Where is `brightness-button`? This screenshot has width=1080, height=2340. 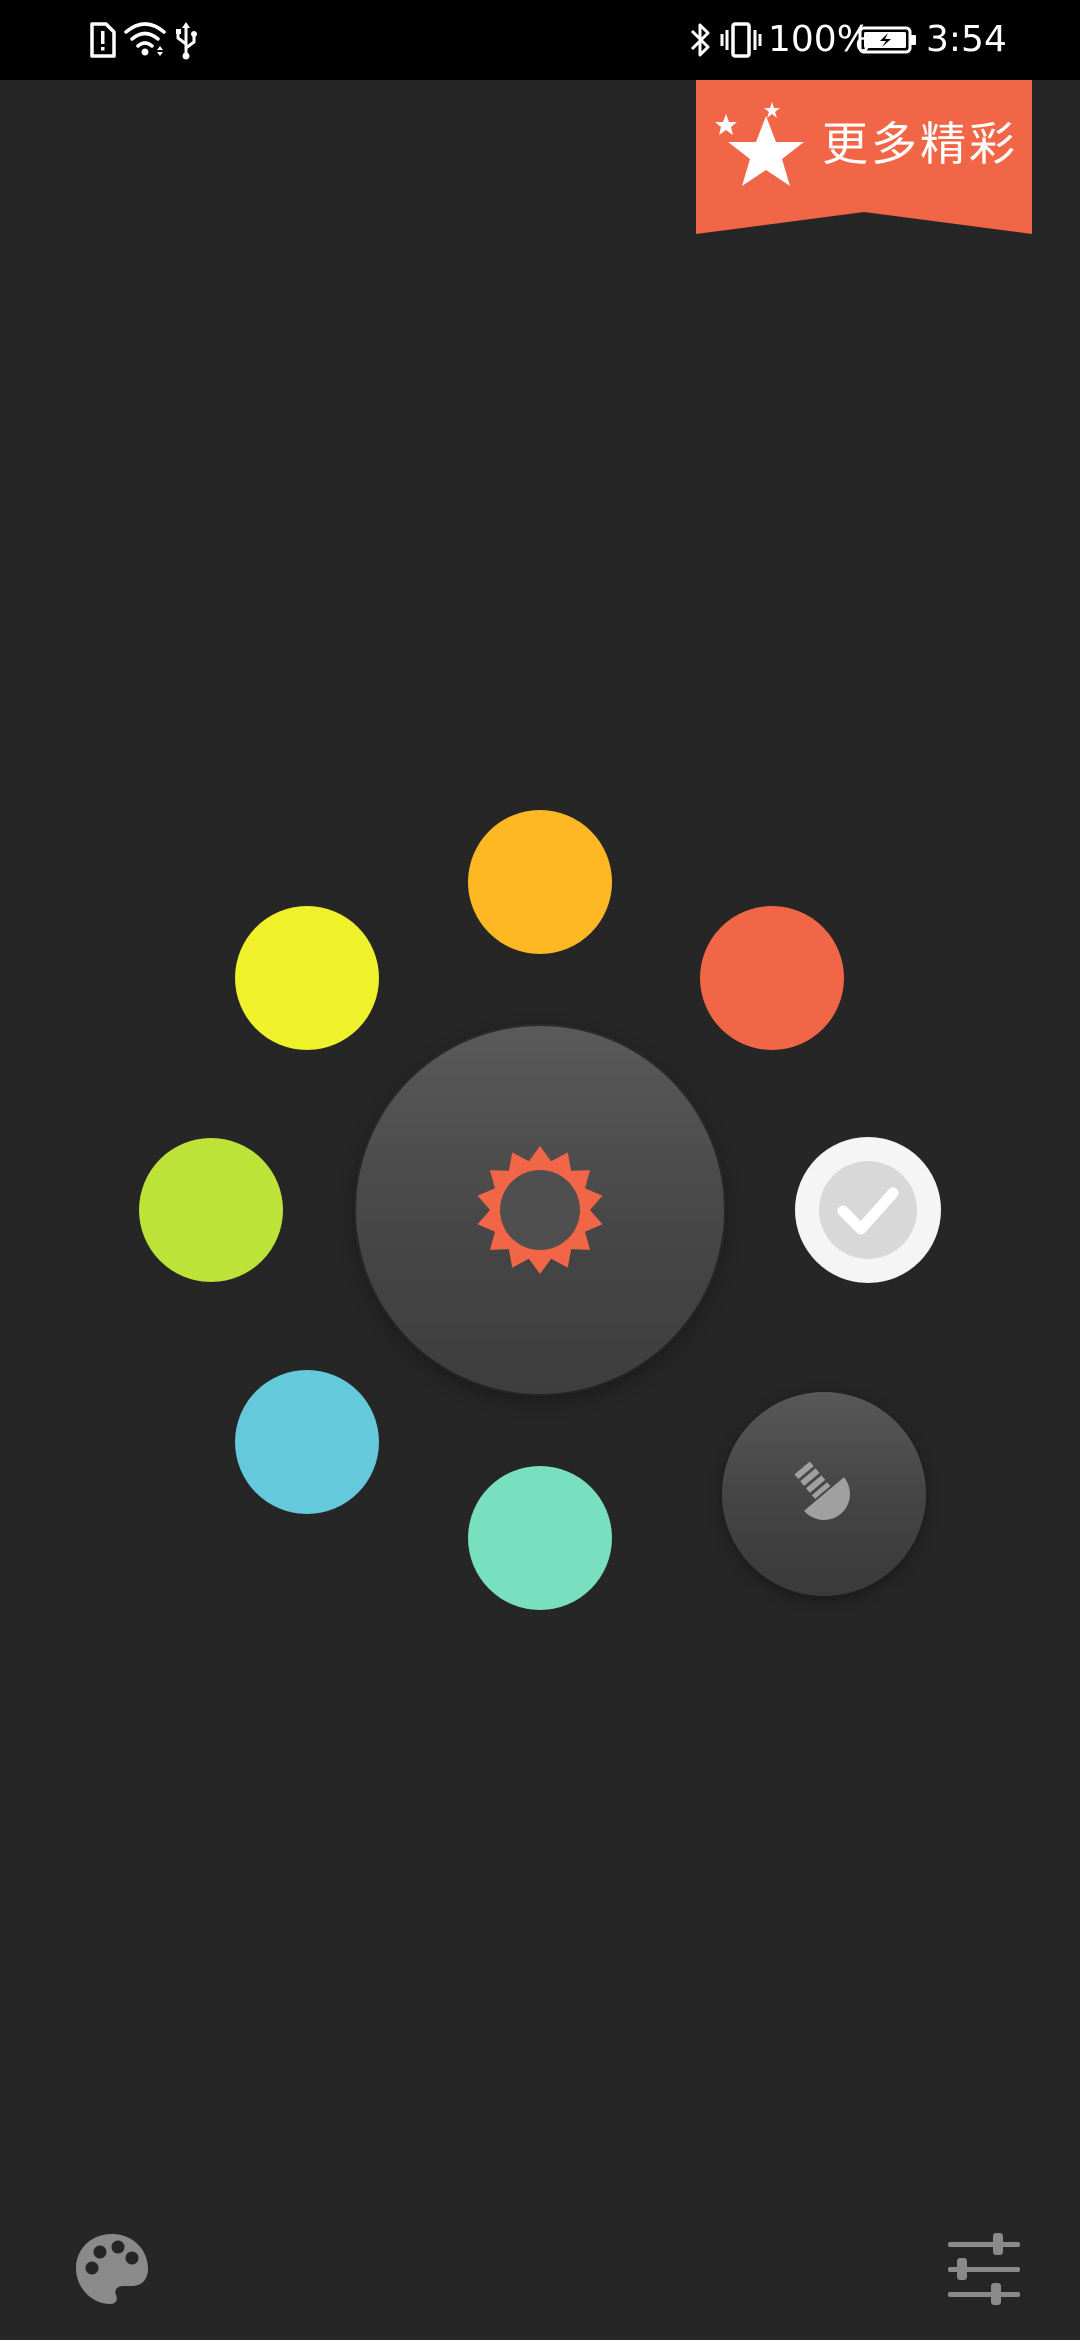
brightness-button is located at coordinates (540, 1210).